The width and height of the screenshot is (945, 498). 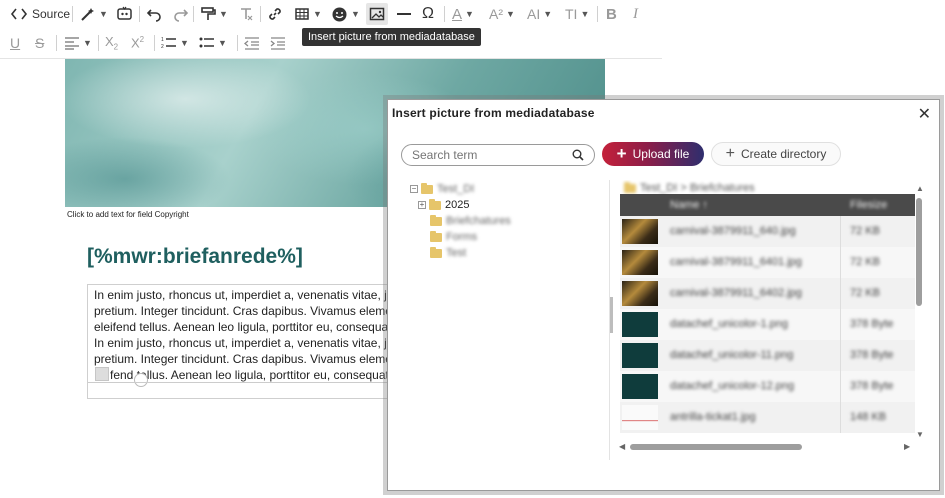 What do you see at coordinates (463, 14) in the screenshot?
I see `font-color-button: A ▼` at bounding box center [463, 14].